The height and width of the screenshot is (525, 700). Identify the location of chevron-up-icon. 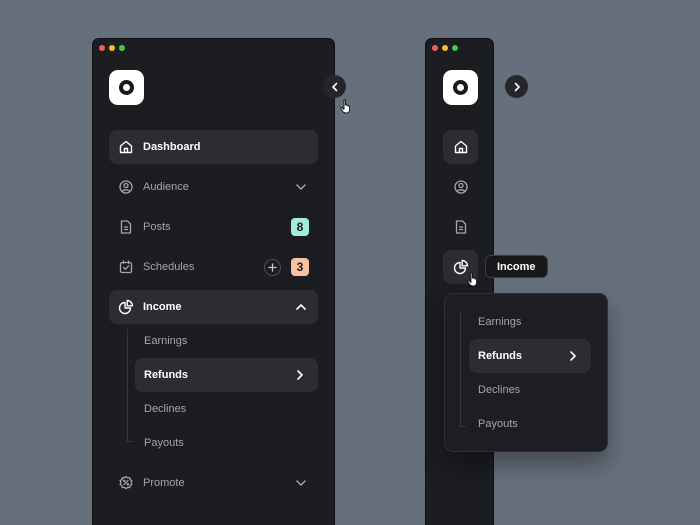
(301, 307).